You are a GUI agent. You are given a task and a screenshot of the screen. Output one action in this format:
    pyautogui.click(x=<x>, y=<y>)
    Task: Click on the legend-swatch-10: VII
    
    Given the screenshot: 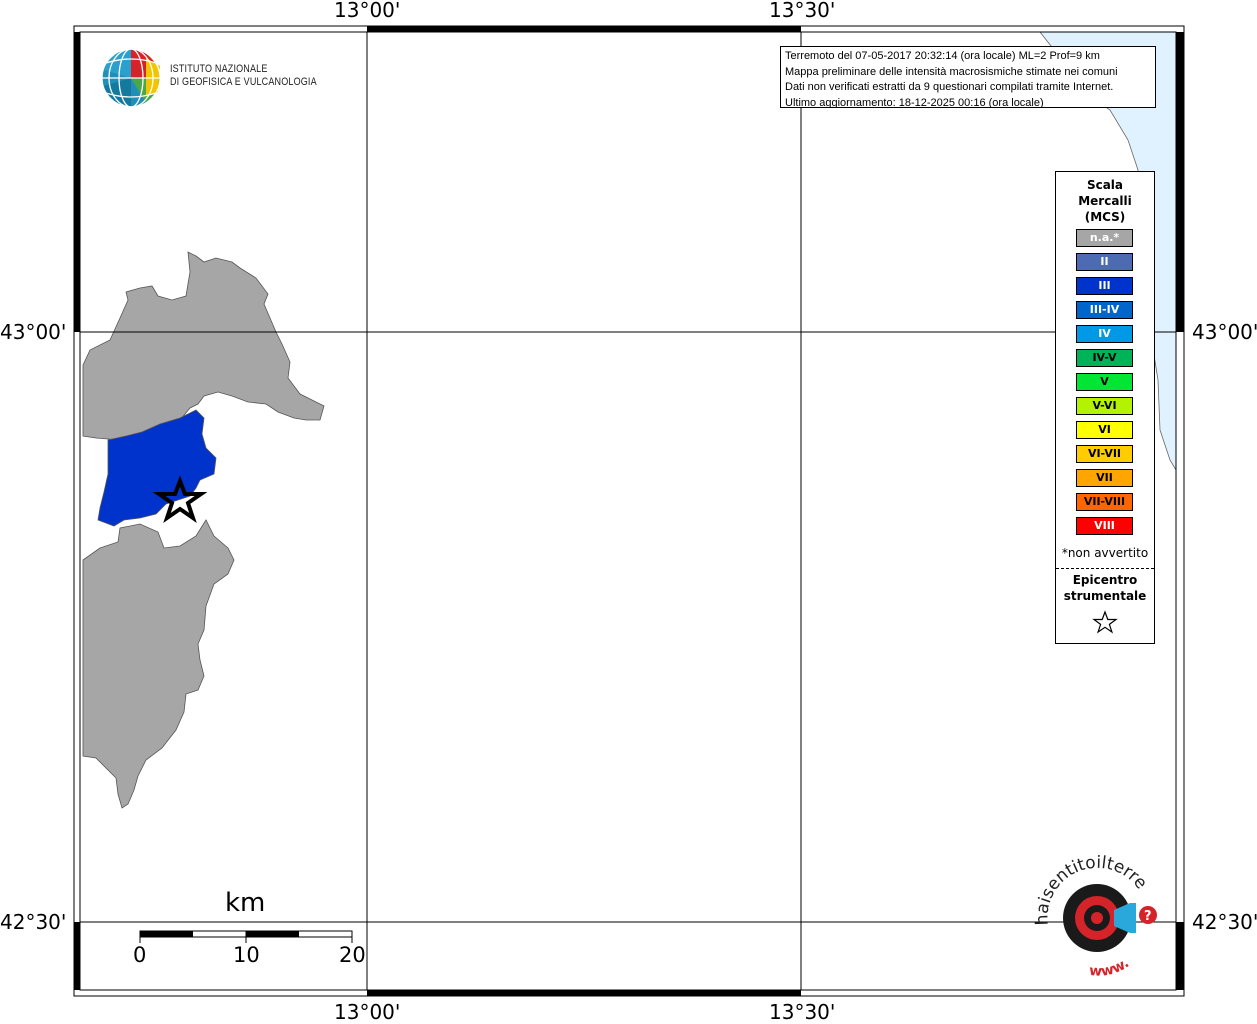 What is the action you would take?
    pyautogui.click(x=1104, y=478)
    